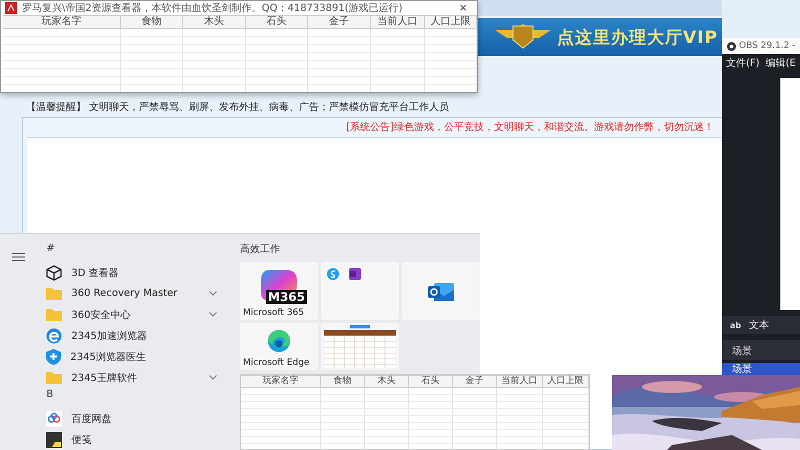 Image resolution: width=800 pixels, height=450 pixels. I want to click on section-letter: #, so click(132, 252).